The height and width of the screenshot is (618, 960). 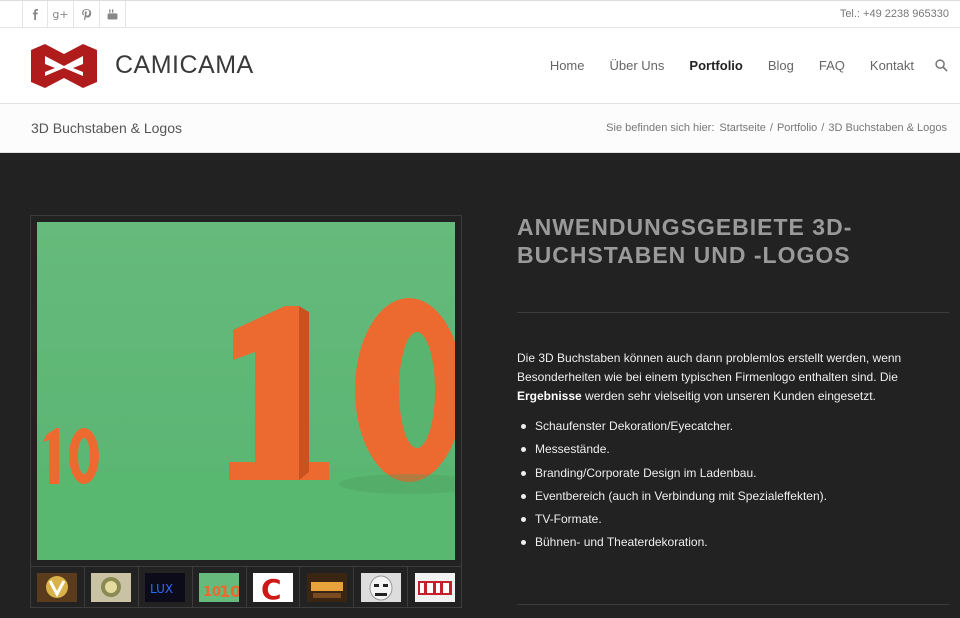 I want to click on pinterest-icon, so click(x=87, y=14).